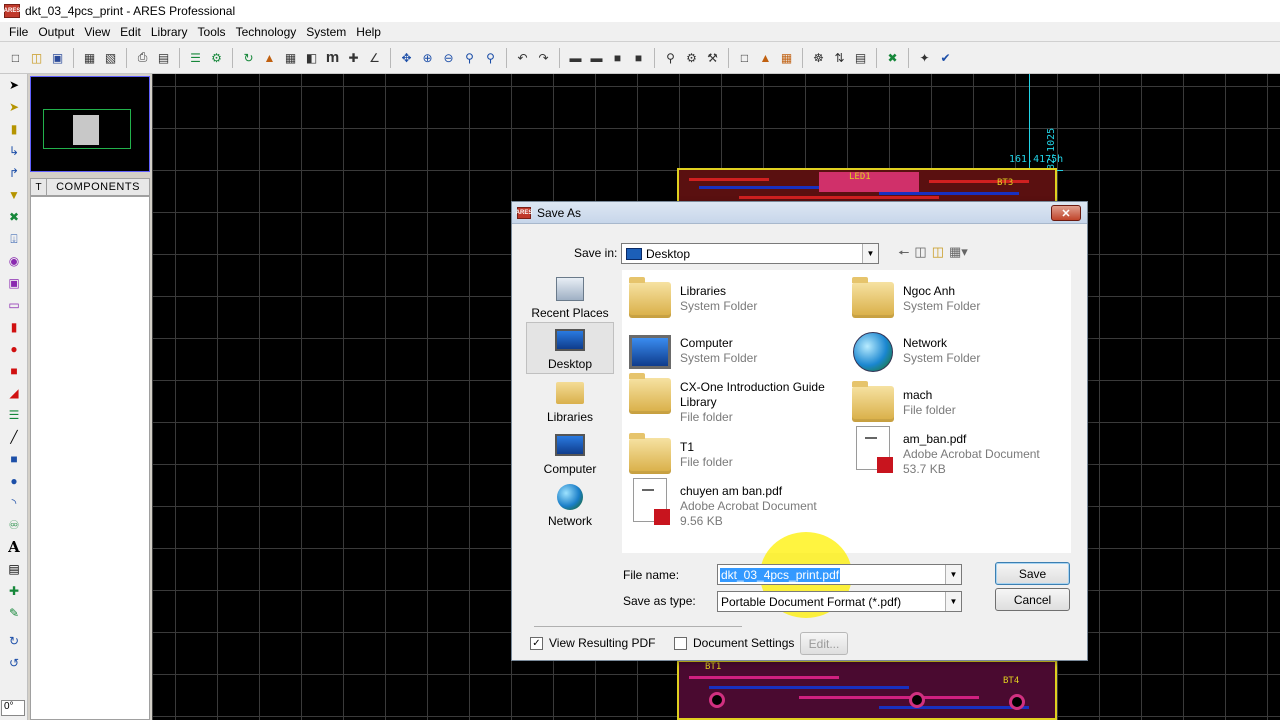 The image size is (1280, 720). I want to click on new-file-icon: □, so click(15, 58).